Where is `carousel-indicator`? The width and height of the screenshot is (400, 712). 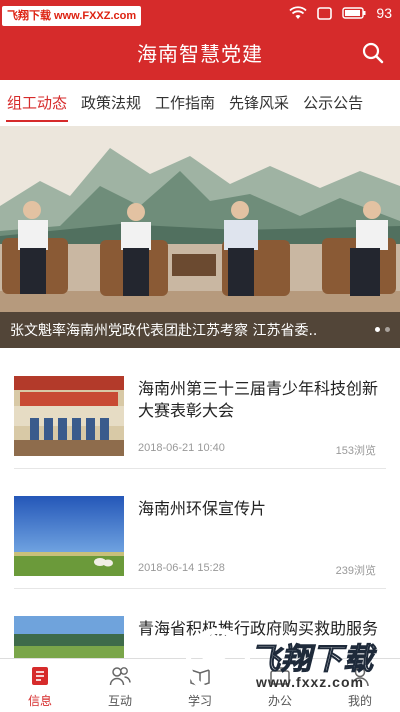
carousel-indicator is located at coordinates (382, 329).